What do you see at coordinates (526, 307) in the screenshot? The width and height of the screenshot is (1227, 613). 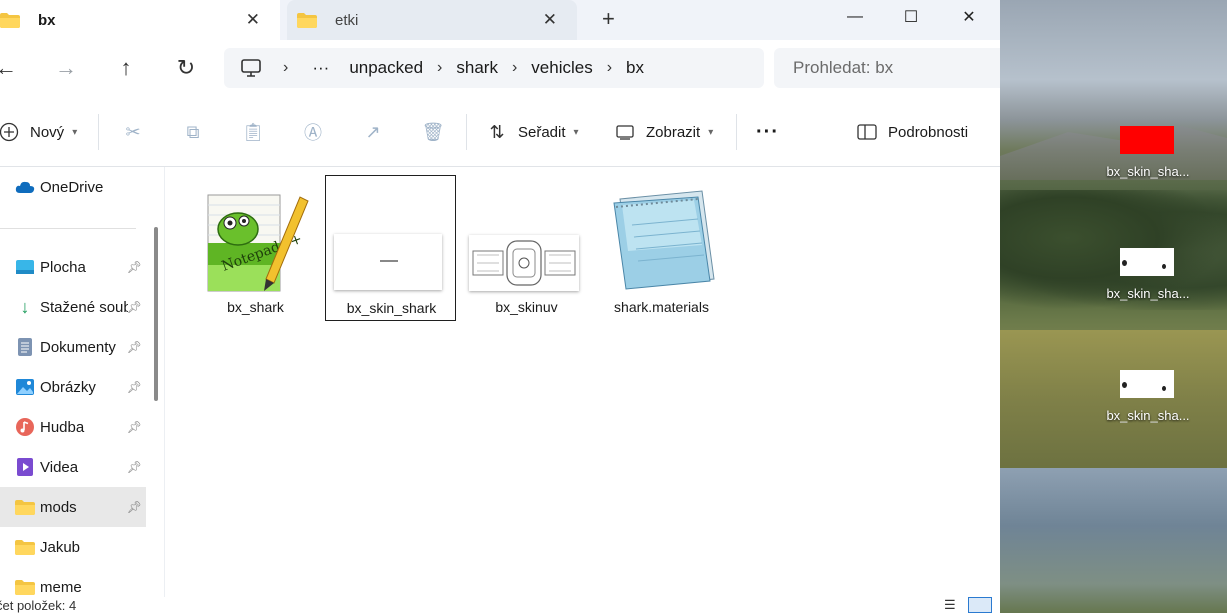 I see `file-name: bx_skinuv` at bounding box center [526, 307].